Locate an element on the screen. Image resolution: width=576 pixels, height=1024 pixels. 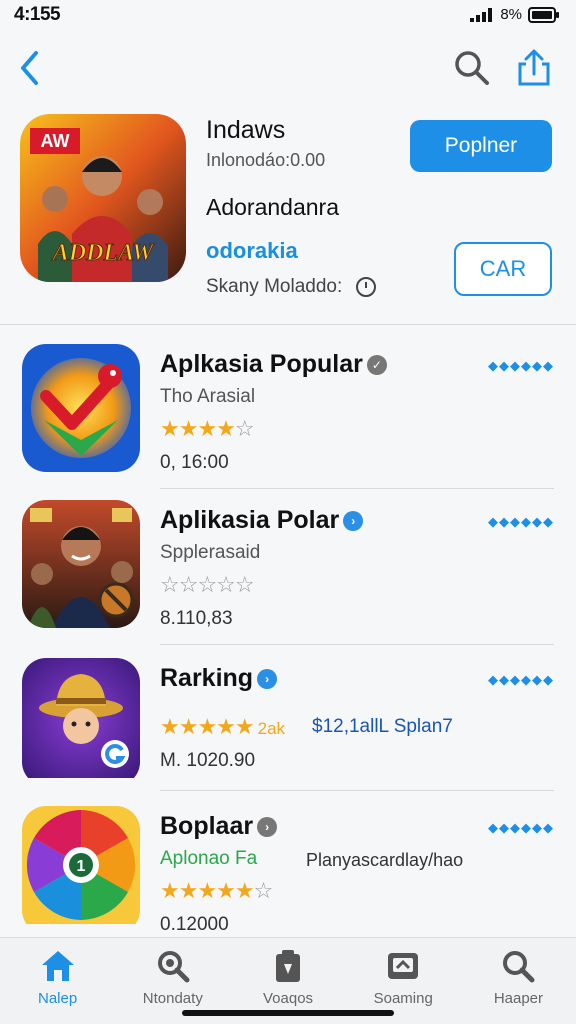
featured-subtitle: Inlonodáo:0.00 is located at coordinates (266, 160).